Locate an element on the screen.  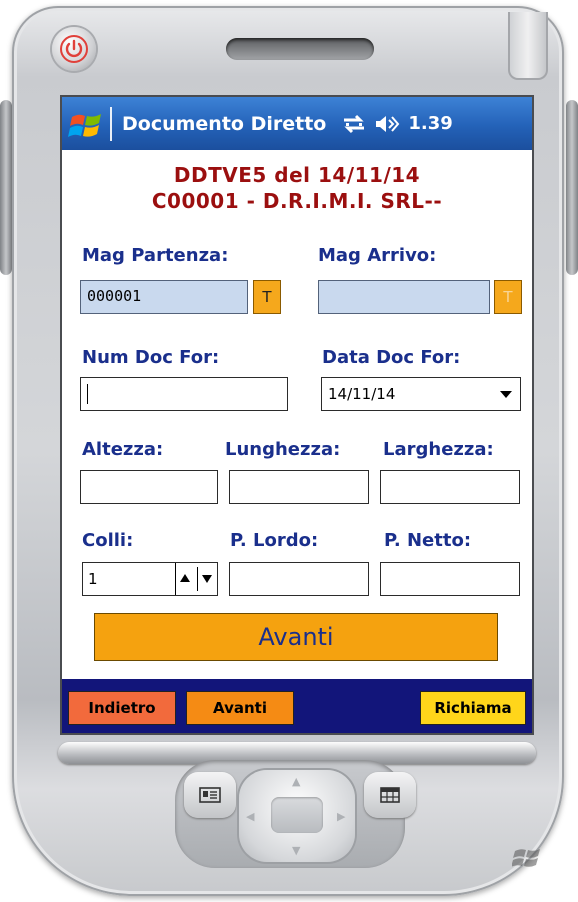
stepper-divider is located at coordinates (197, 579).